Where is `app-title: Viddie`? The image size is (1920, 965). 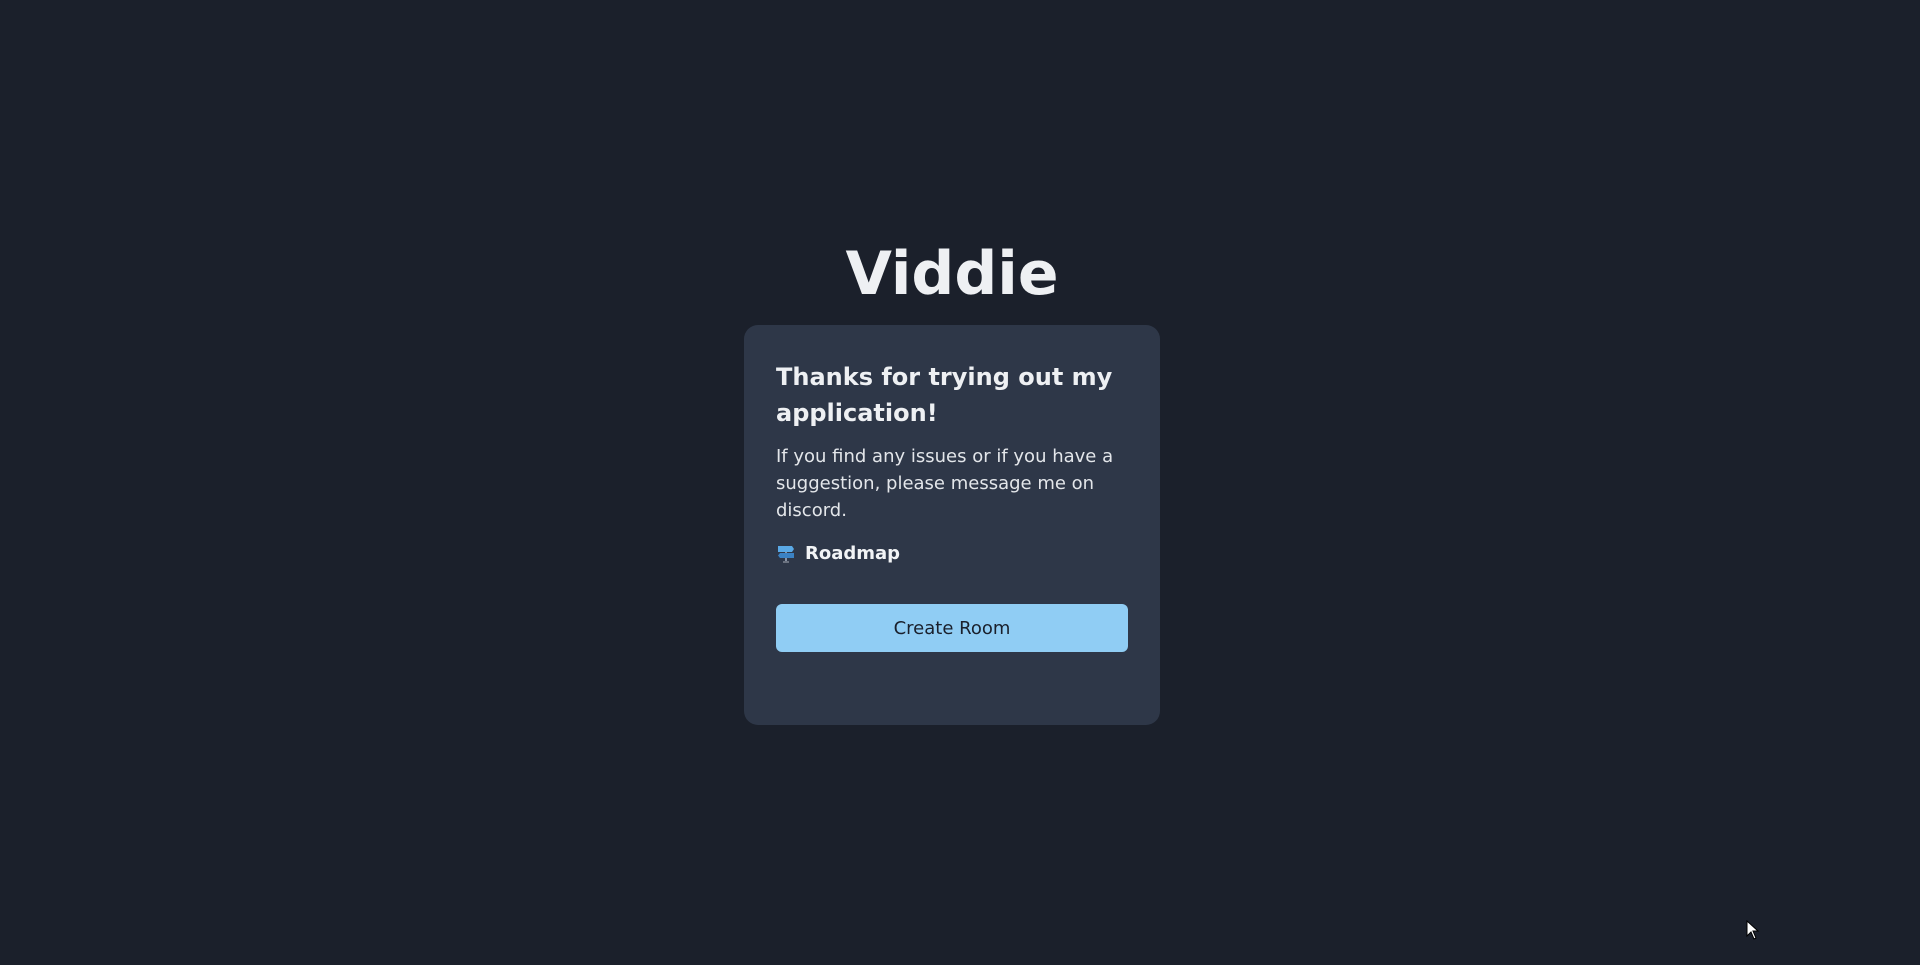 app-title: Viddie is located at coordinates (952, 274).